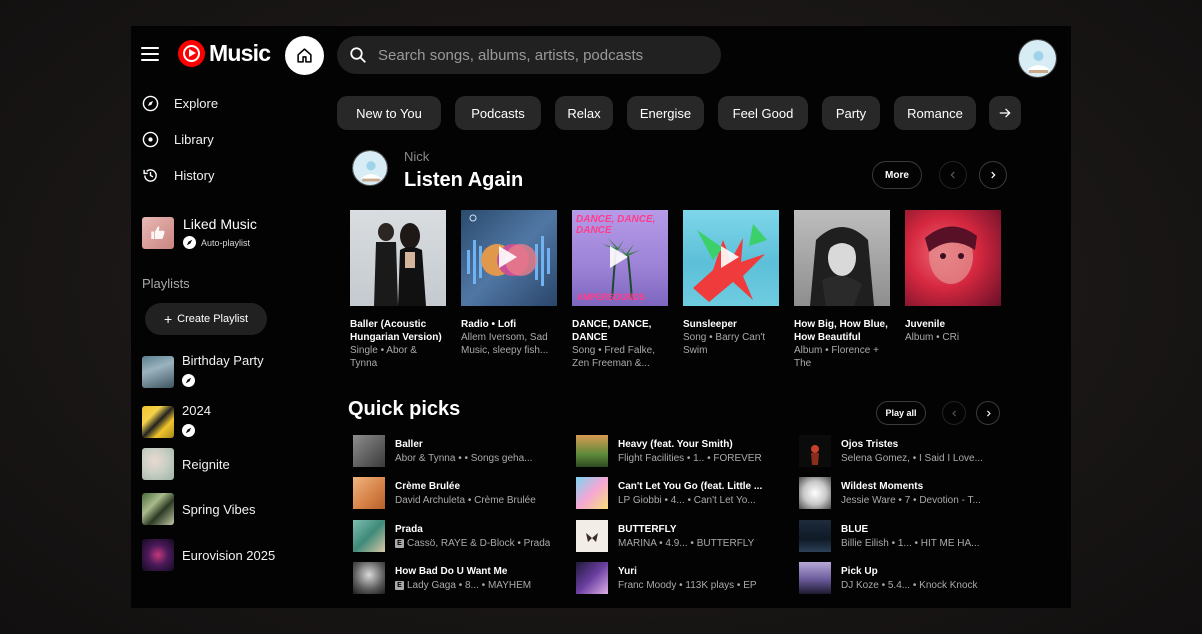  I want to click on playlist-title: Birthday Party, so click(223, 360).